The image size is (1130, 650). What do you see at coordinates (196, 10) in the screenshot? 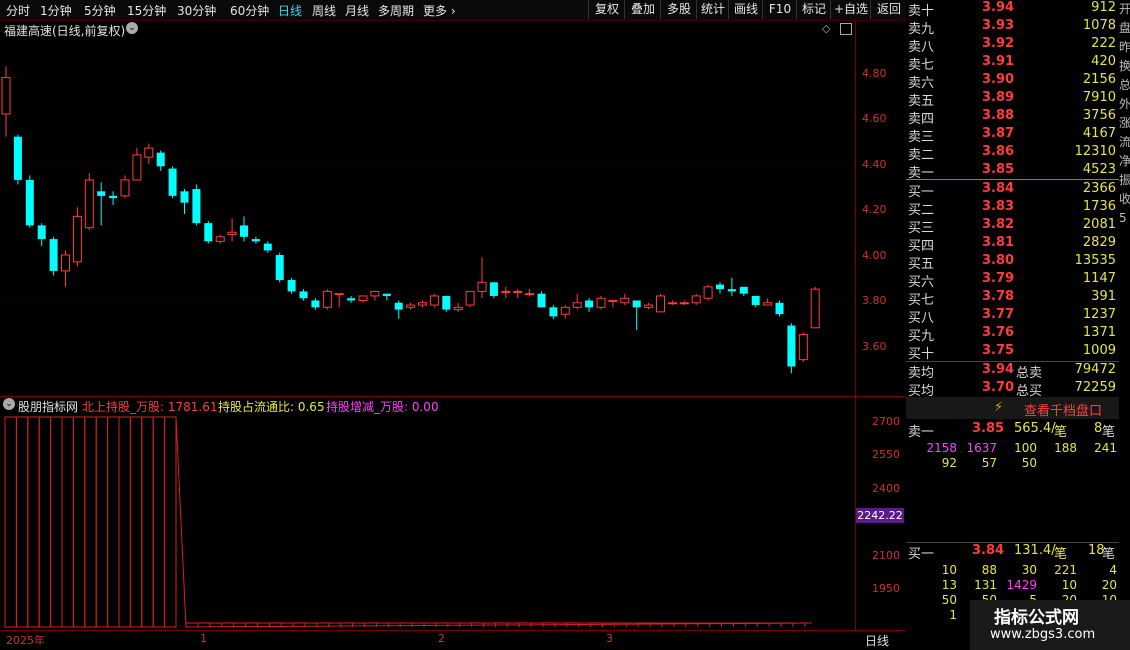
I see `period-tab-30min: 30分钟` at bounding box center [196, 10].